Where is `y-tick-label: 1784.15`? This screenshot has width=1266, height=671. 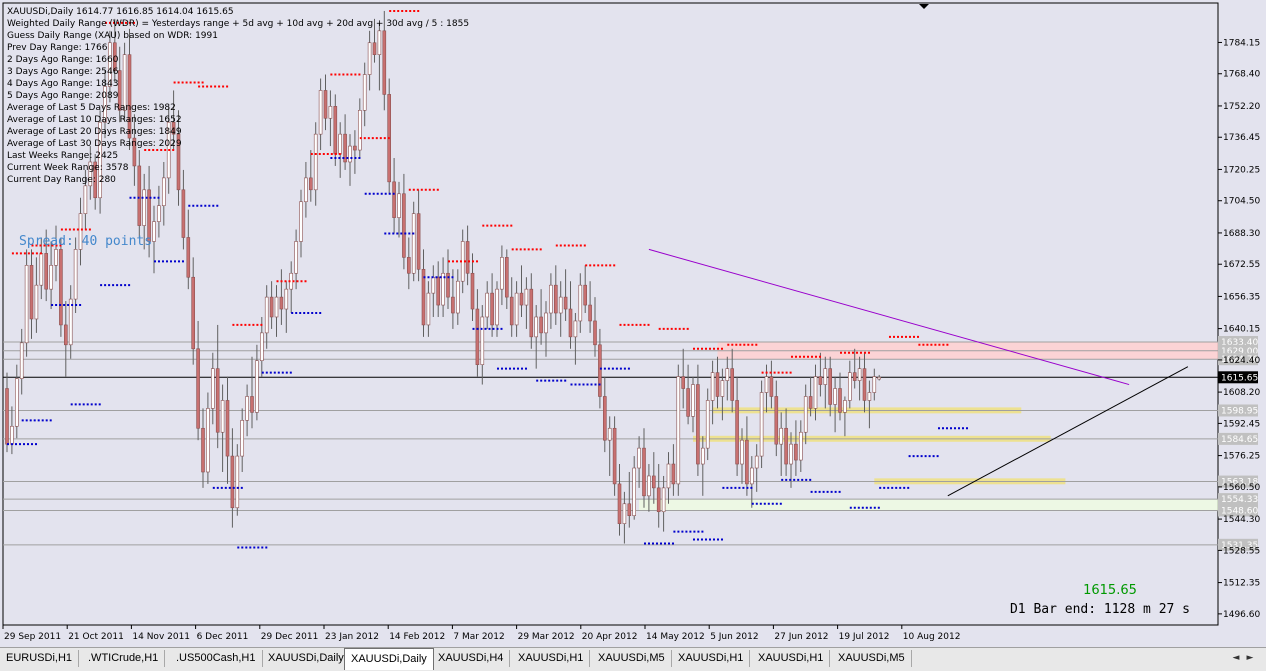 y-tick-label: 1784.15 is located at coordinates (1241, 43).